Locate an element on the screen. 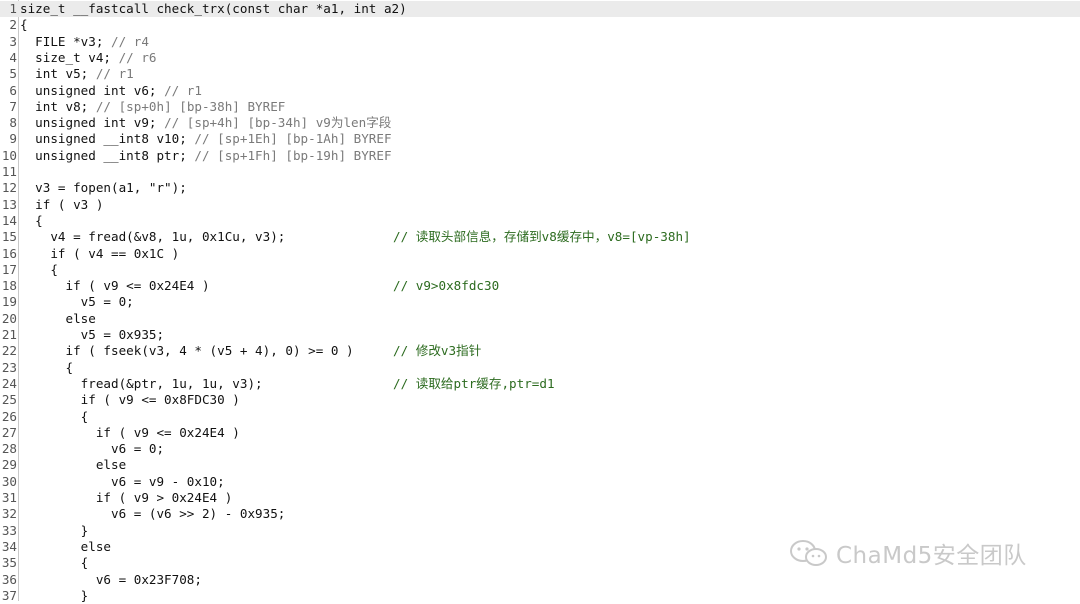  inline-comment: // [sp+1Fh] [bp-19h] BYREF is located at coordinates (293, 155).